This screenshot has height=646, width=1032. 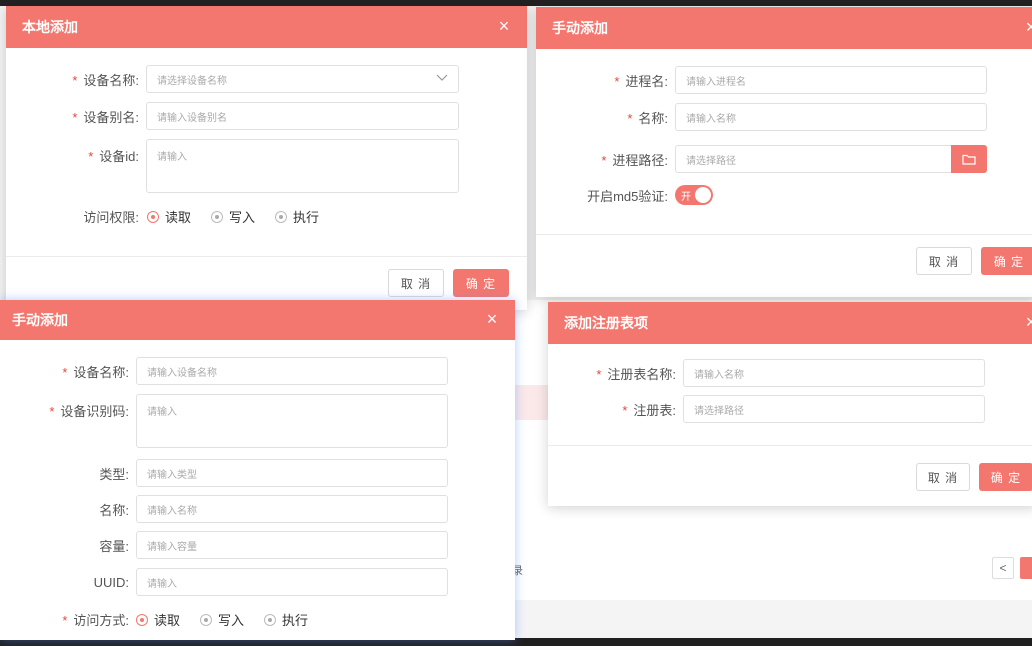 I want to click on uuid-label: UUID:, so click(x=111, y=582).